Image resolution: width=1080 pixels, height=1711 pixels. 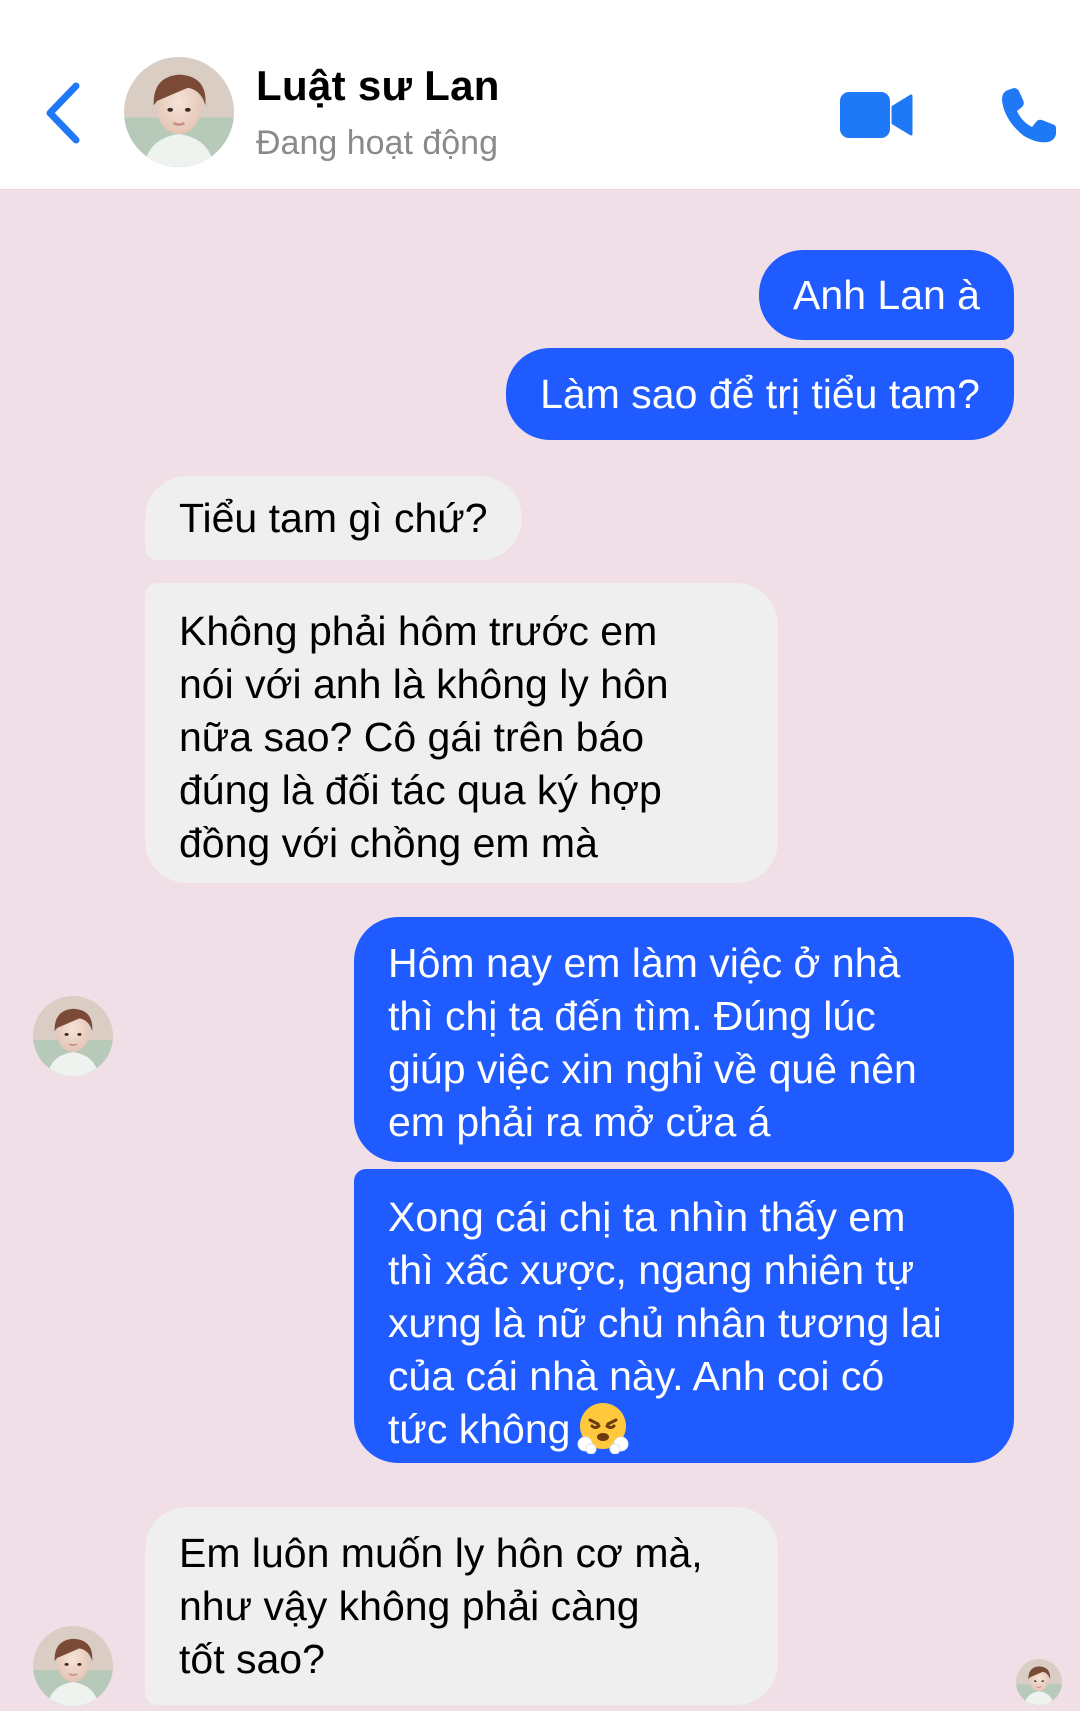 What do you see at coordinates (479, 1429) in the screenshot?
I see `message-text: tức không` at bounding box center [479, 1429].